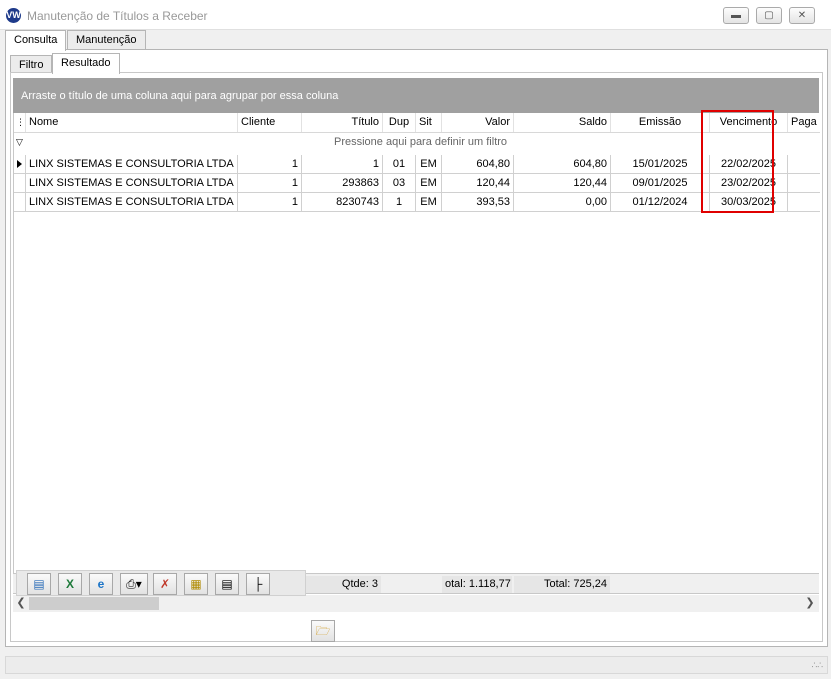 This screenshot has width=831, height=679. I want to click on minimize-button: ▬, so click(736, 15).